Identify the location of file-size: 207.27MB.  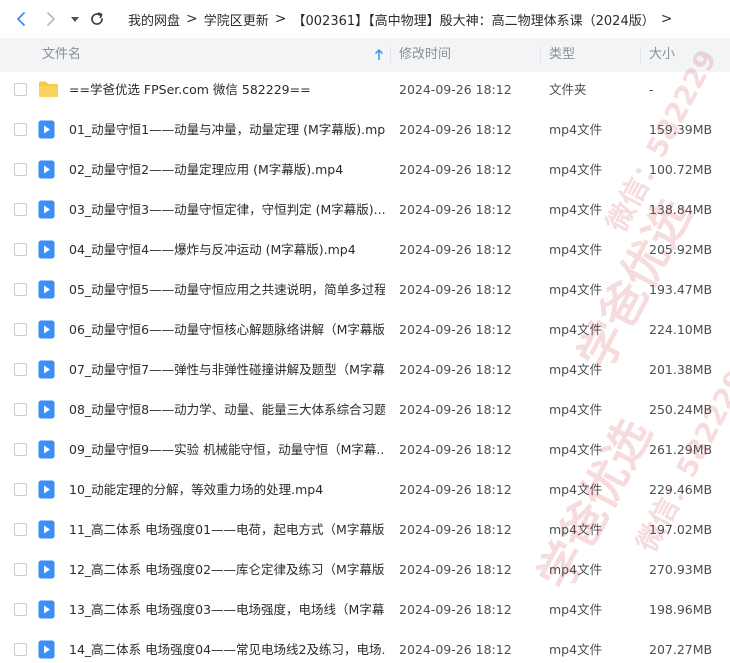
(681, 649).